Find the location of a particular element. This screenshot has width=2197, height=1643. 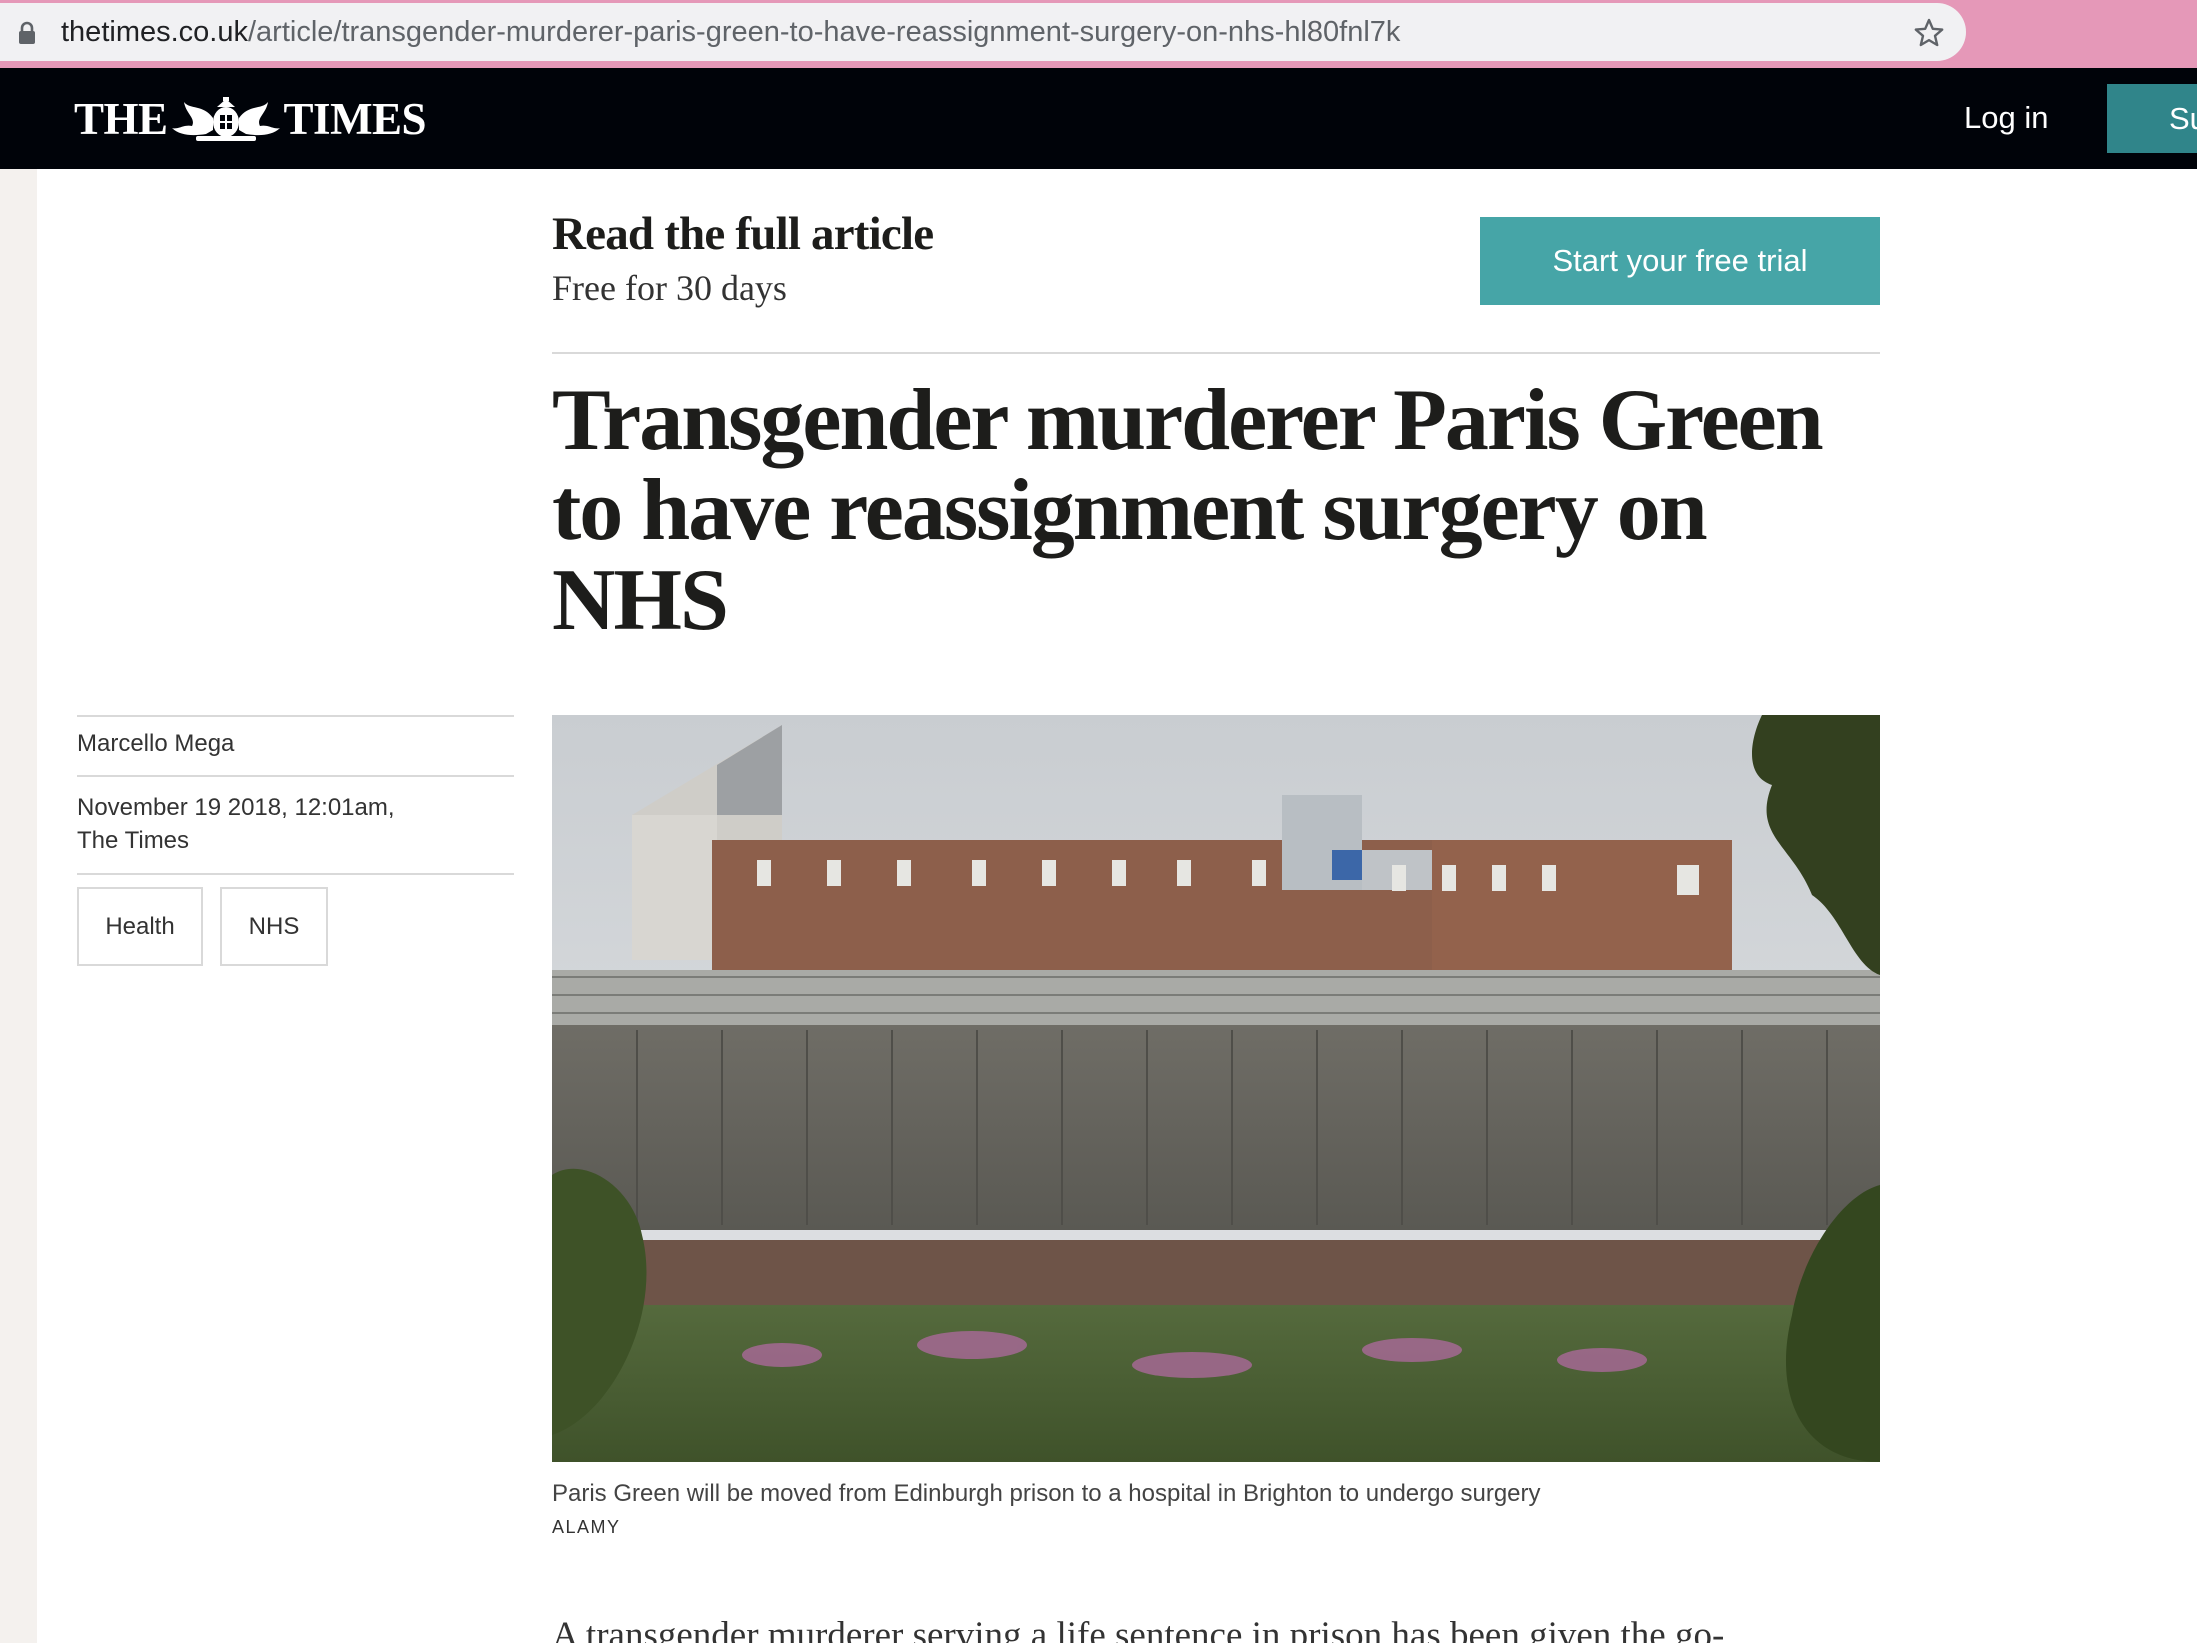

image-credit: ALAMY is located at coordinates (586, 1527).